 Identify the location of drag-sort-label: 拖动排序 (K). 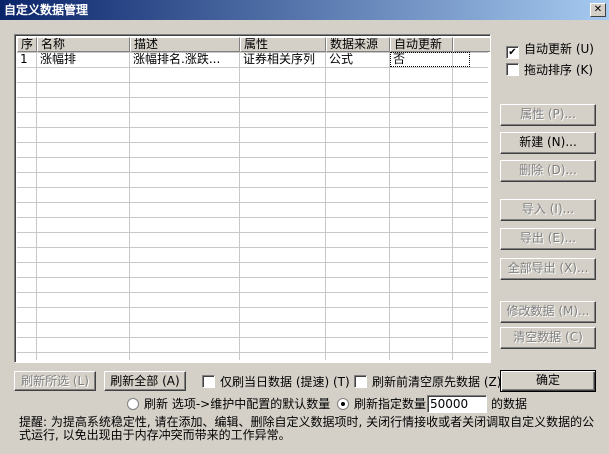
(559, 70).